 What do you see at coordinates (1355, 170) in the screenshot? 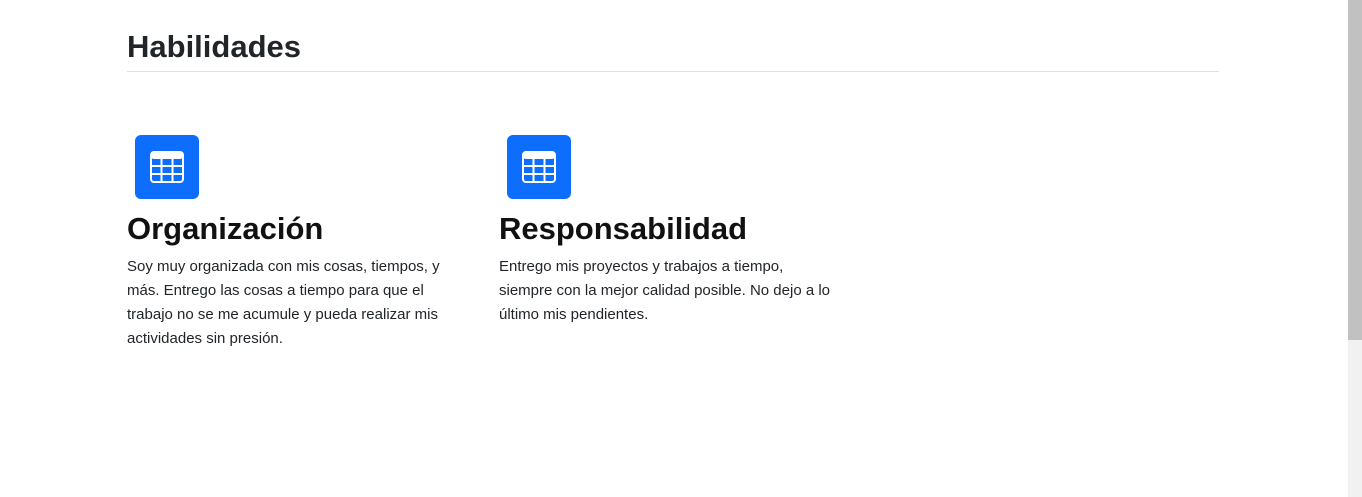
I see `scrollbar-thumb` at bounding box center [1355, 170].